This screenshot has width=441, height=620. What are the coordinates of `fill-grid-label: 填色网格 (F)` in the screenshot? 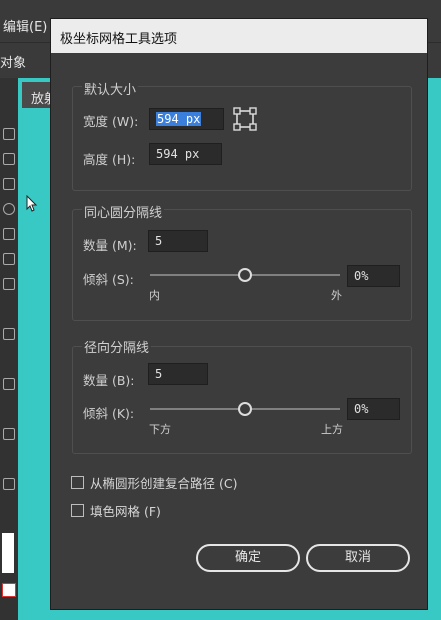 It's located at (125, 510).